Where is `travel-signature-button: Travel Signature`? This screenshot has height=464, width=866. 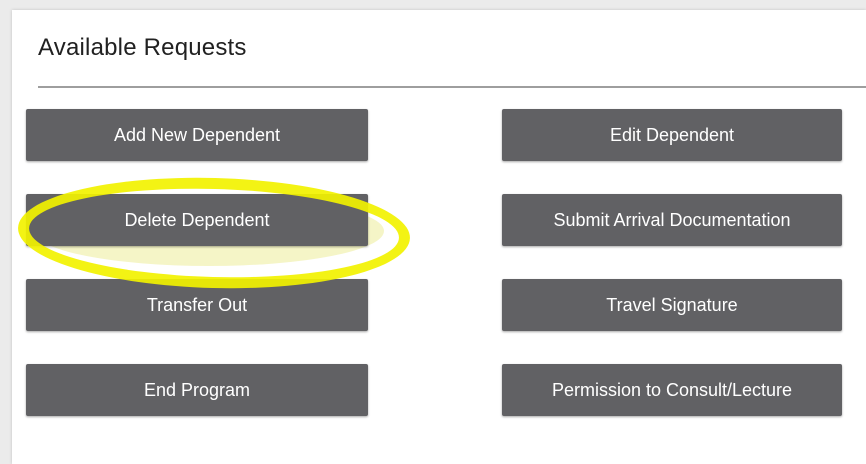 travel-signature-button: Travel Signature is located at coordinates (672, 305).